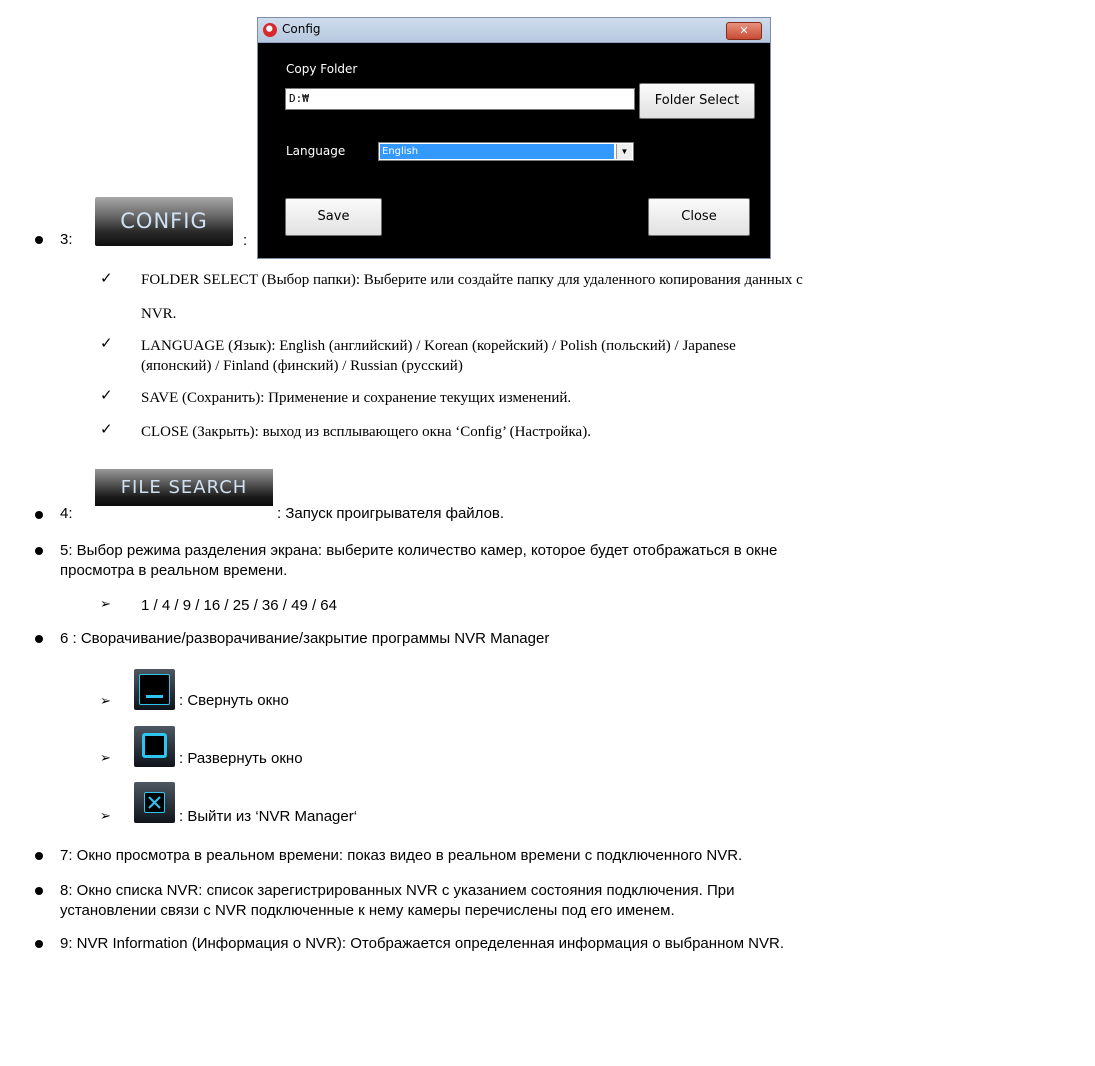 The width and height of the screenshot is (1095, 1066). I want to click on folder-select-button: Folder Select, so click(697, 101).